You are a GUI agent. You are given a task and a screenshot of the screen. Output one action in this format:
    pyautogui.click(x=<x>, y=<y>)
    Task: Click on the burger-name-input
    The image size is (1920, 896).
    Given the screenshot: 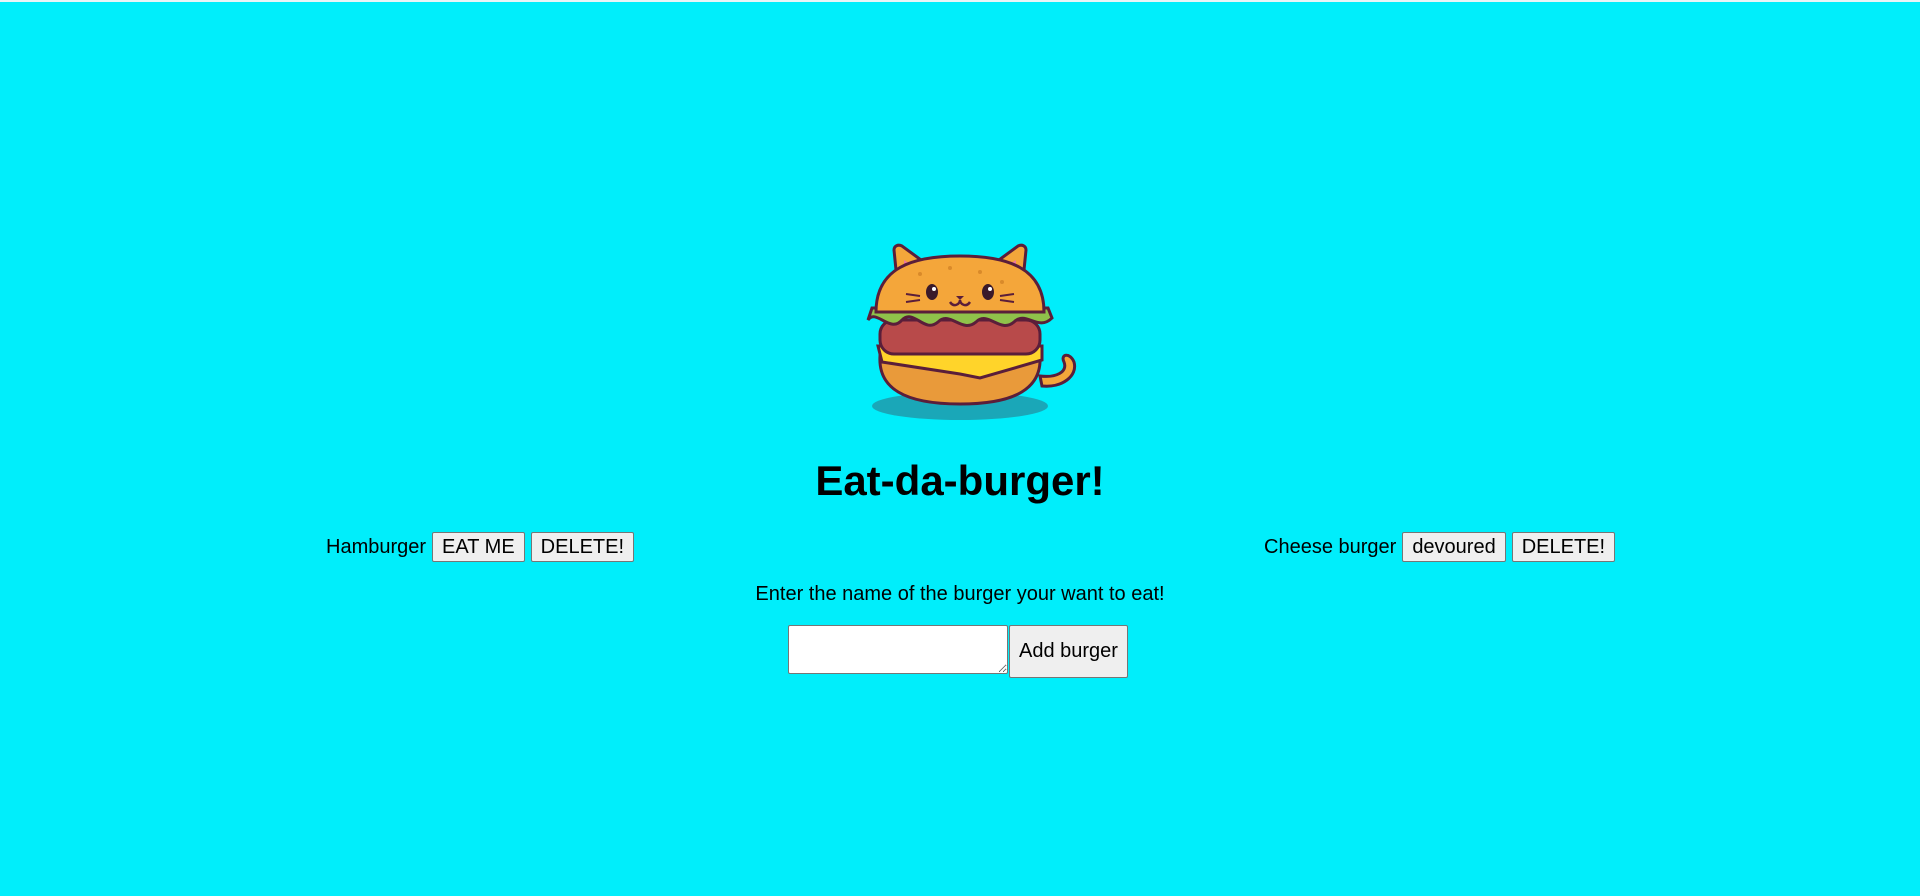 What is the action you would take?
    pyautogui.click(x=898, y=649)
    